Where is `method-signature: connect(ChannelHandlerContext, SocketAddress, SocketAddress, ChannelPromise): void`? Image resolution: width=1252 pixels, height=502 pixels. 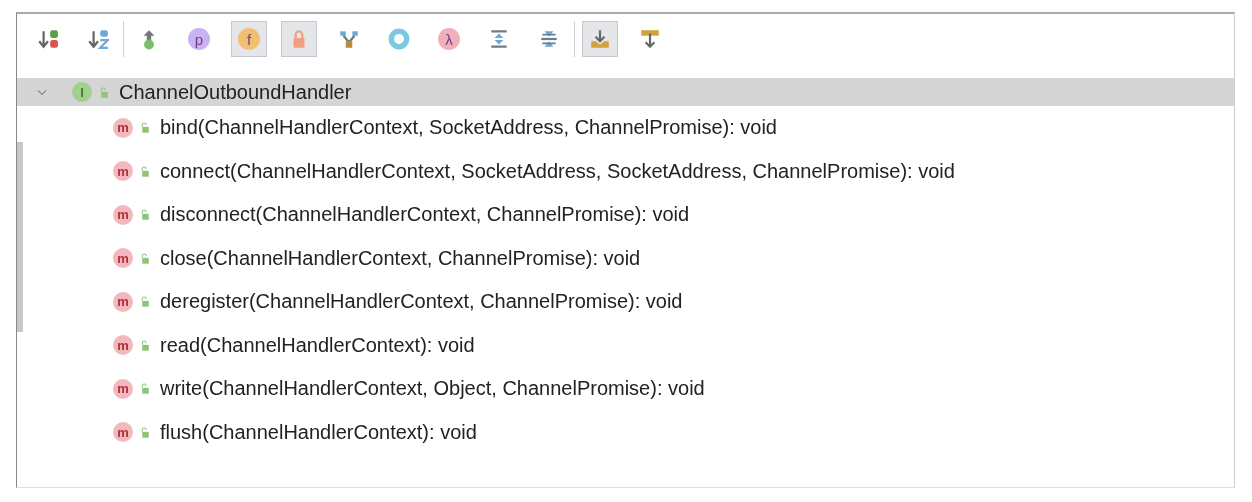 method-signature: connect(ChannelHandlerContext, SocketAddress, SocketAddress, ChannelPromise): void is located at coordinates (557, 171).